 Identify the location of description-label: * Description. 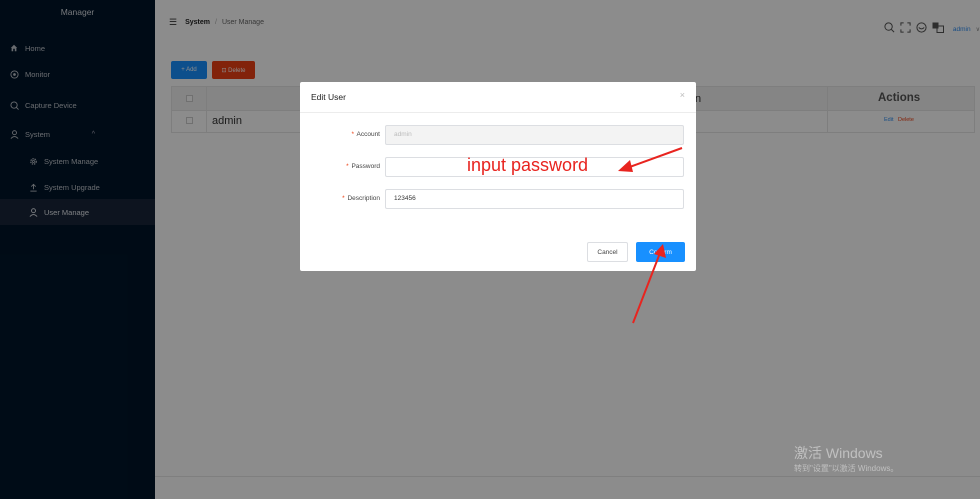
(340, 198).